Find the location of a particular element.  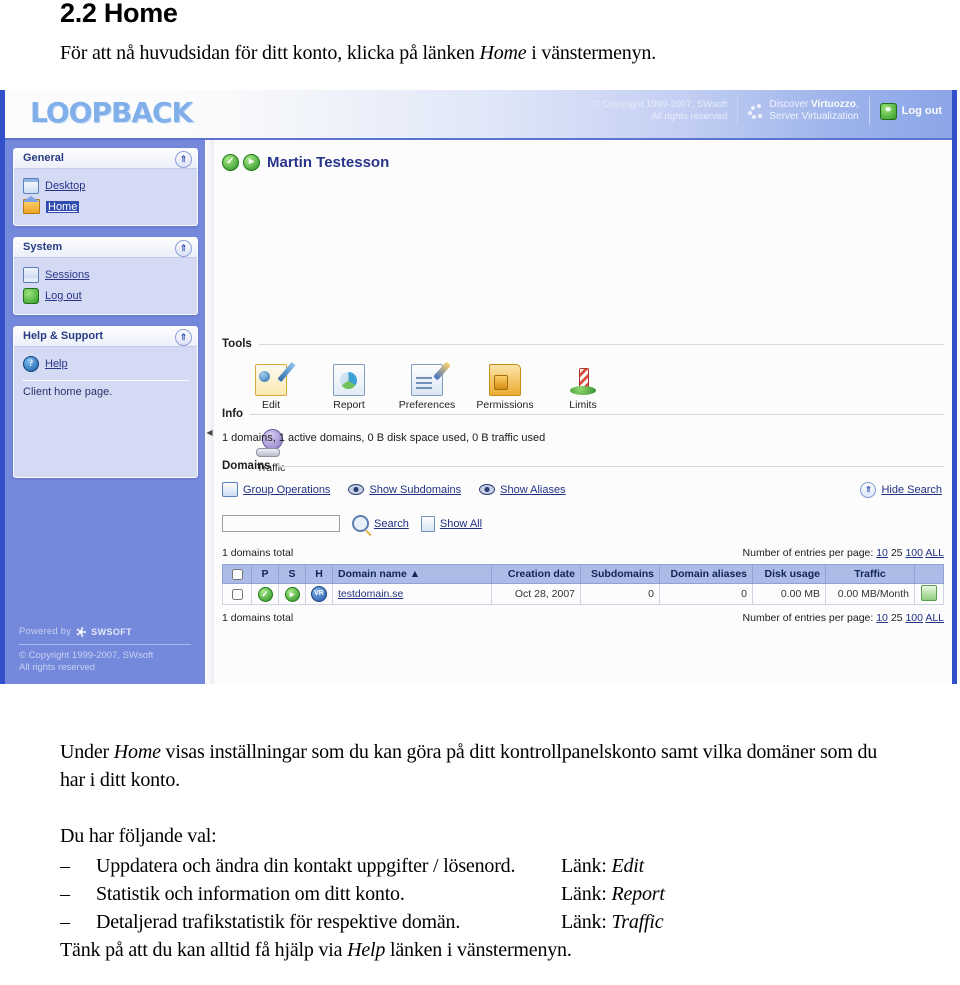

action-show-subdomains: Show Subdomains is located at coordinates (404, 490).